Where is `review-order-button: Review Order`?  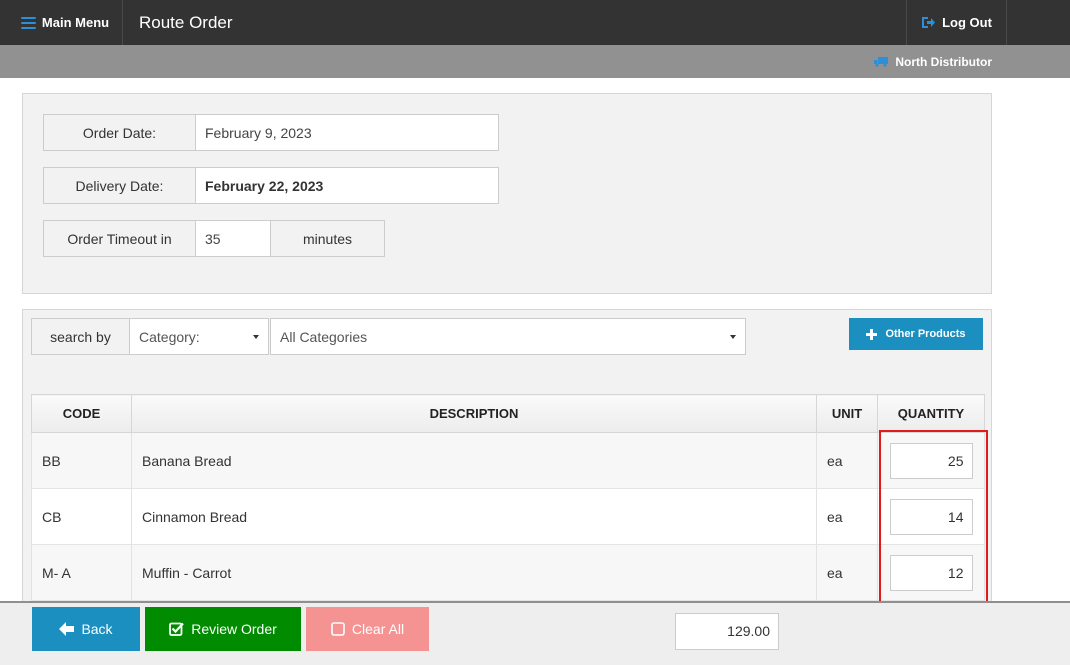
review-order-button: Review Order is located at coordinates (223, 629).